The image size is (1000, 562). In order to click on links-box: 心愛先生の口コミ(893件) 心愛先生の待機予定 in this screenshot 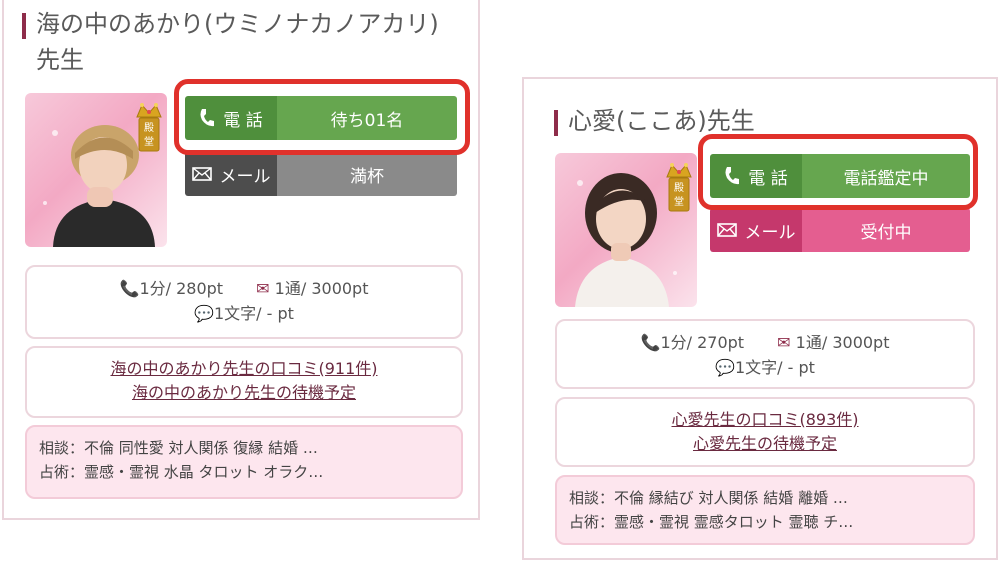, I will do `click(765, 432)`.